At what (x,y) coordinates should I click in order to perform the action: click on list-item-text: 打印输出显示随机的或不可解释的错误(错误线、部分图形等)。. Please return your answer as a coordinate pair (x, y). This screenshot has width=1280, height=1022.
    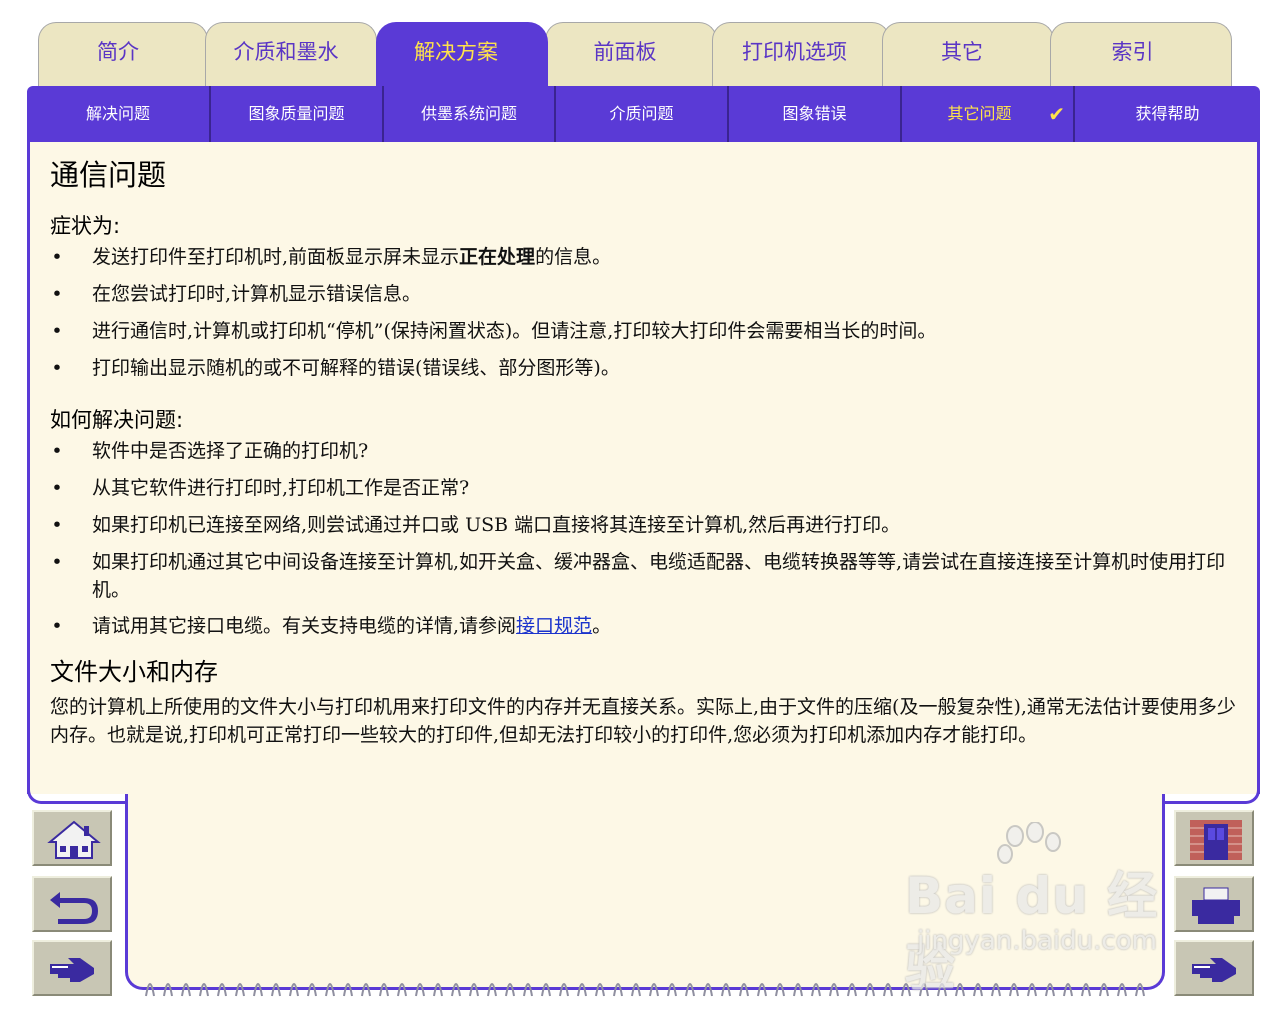
    Looking at the image, I should click on (356, 368).